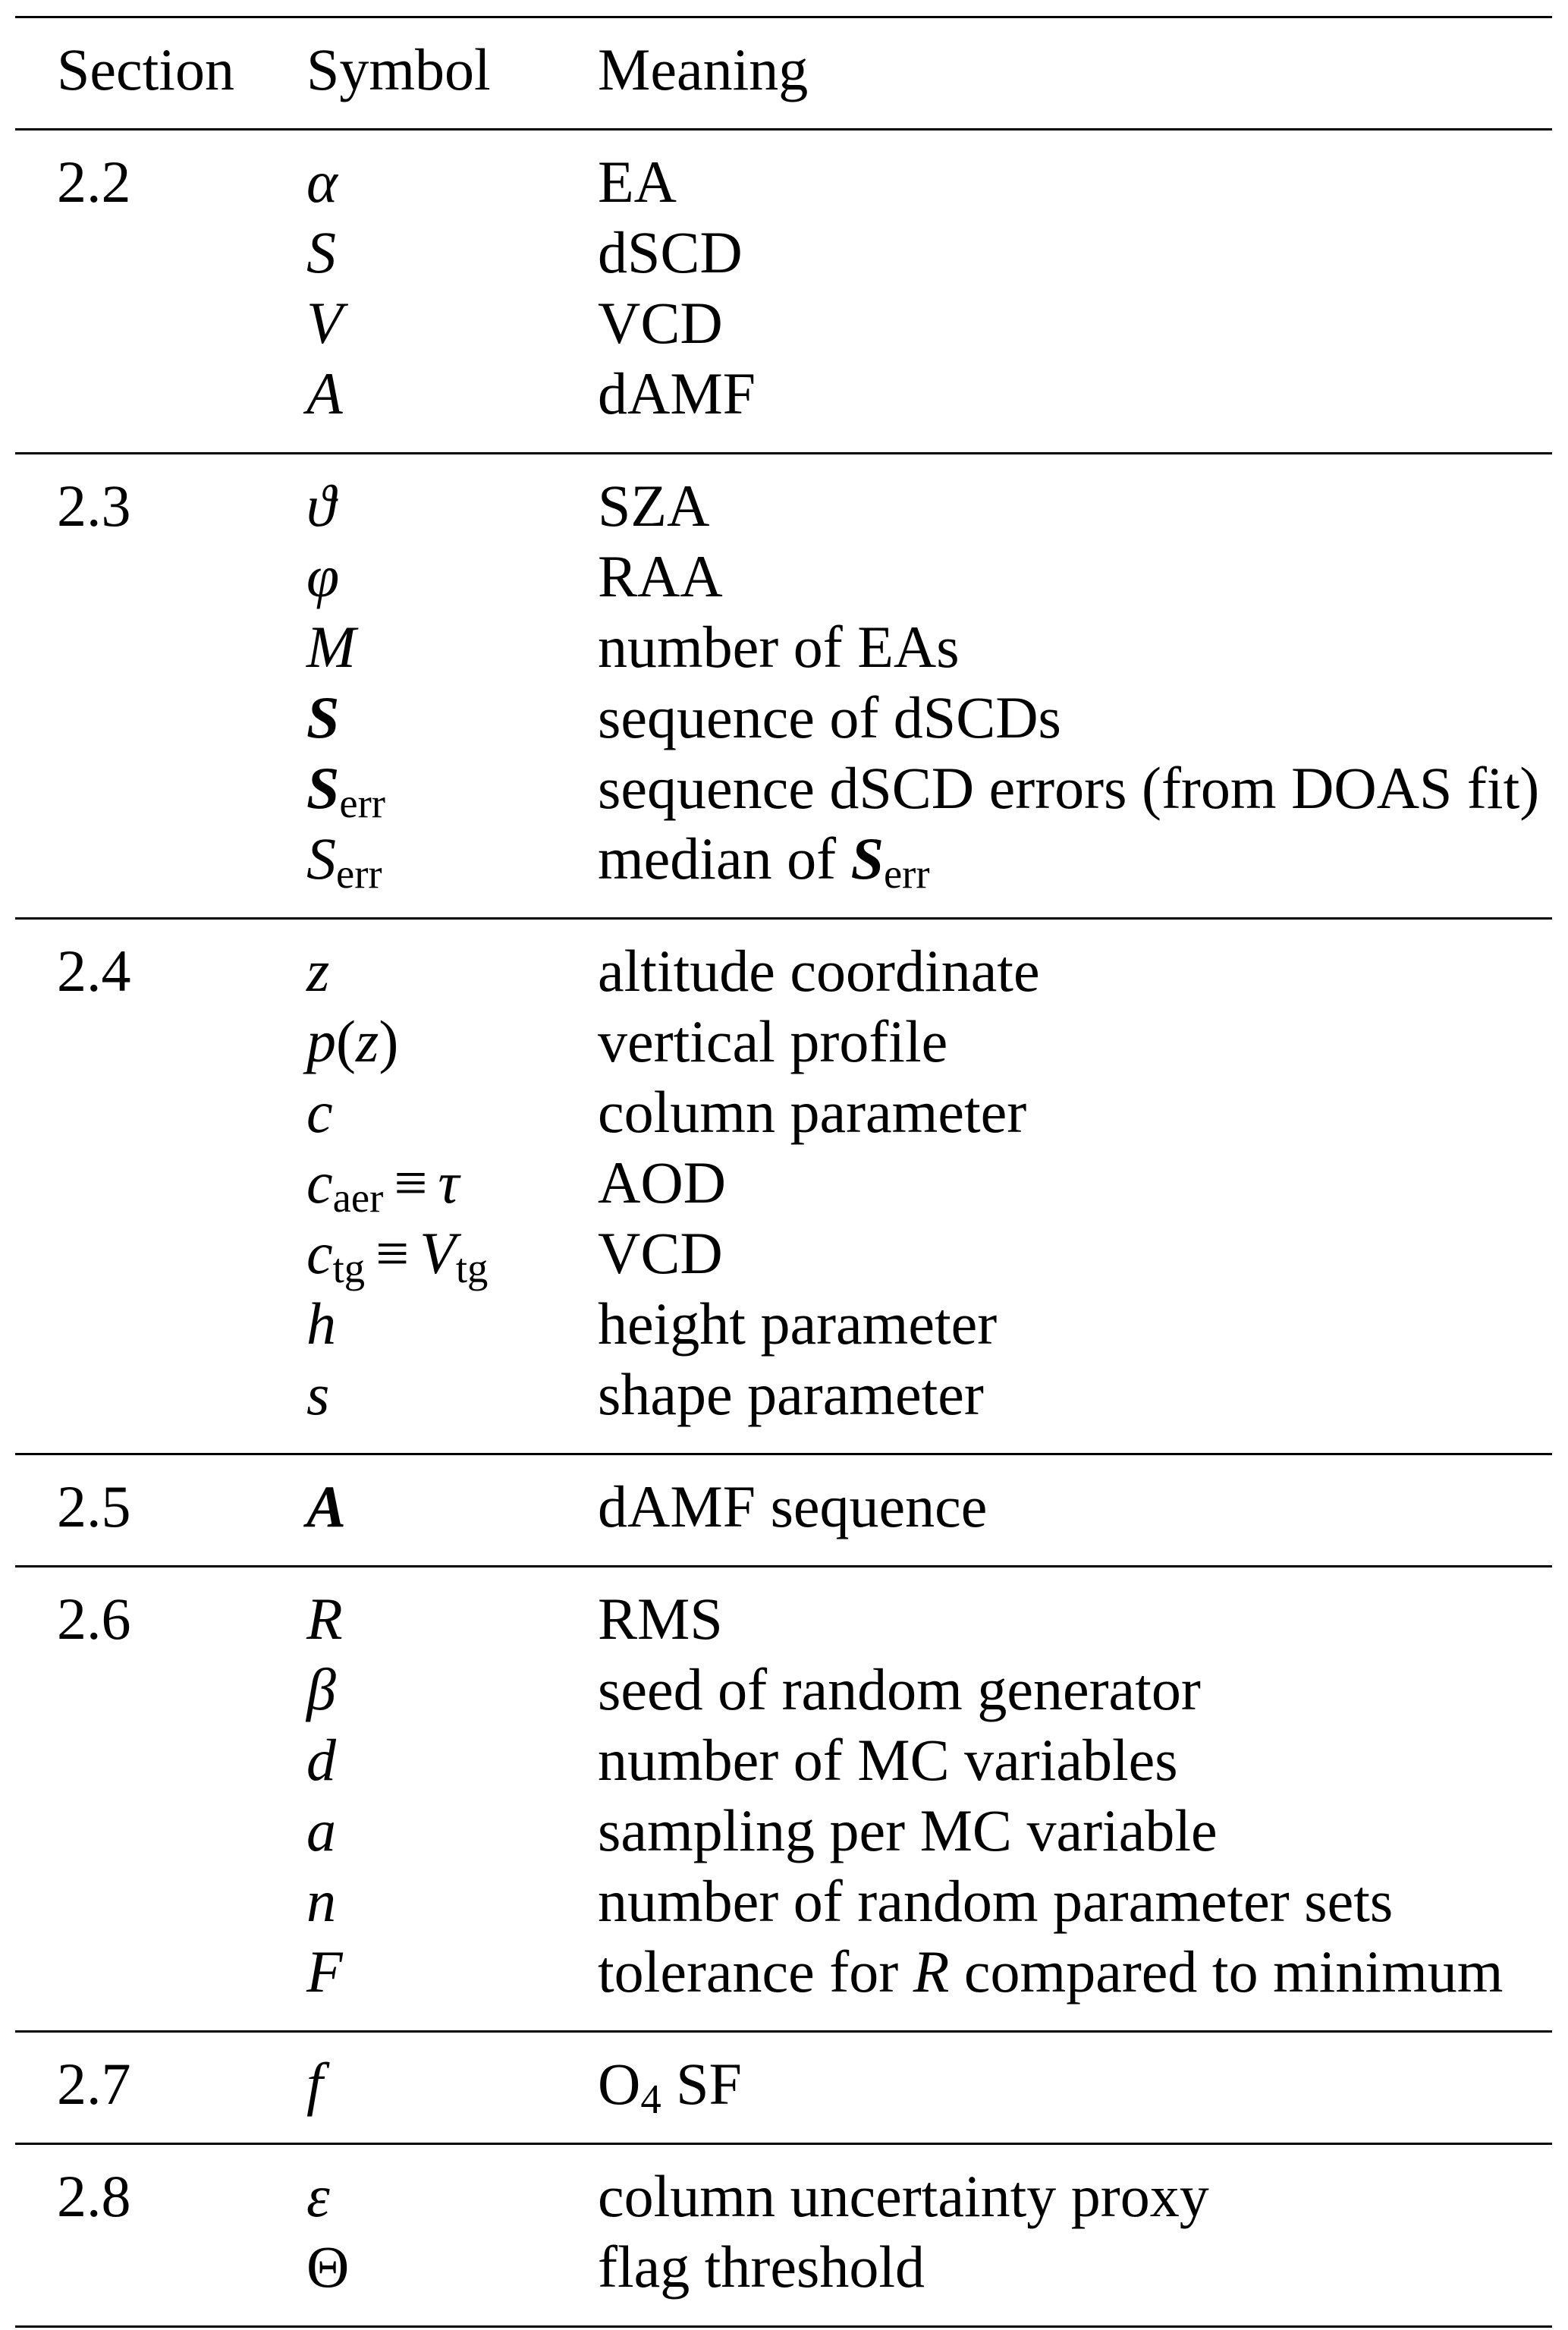 The image size is (1568, 2330). Describe the element at coordinates (761, 2267) in the screenshot. I see `text-run: flag threshold` at that location.